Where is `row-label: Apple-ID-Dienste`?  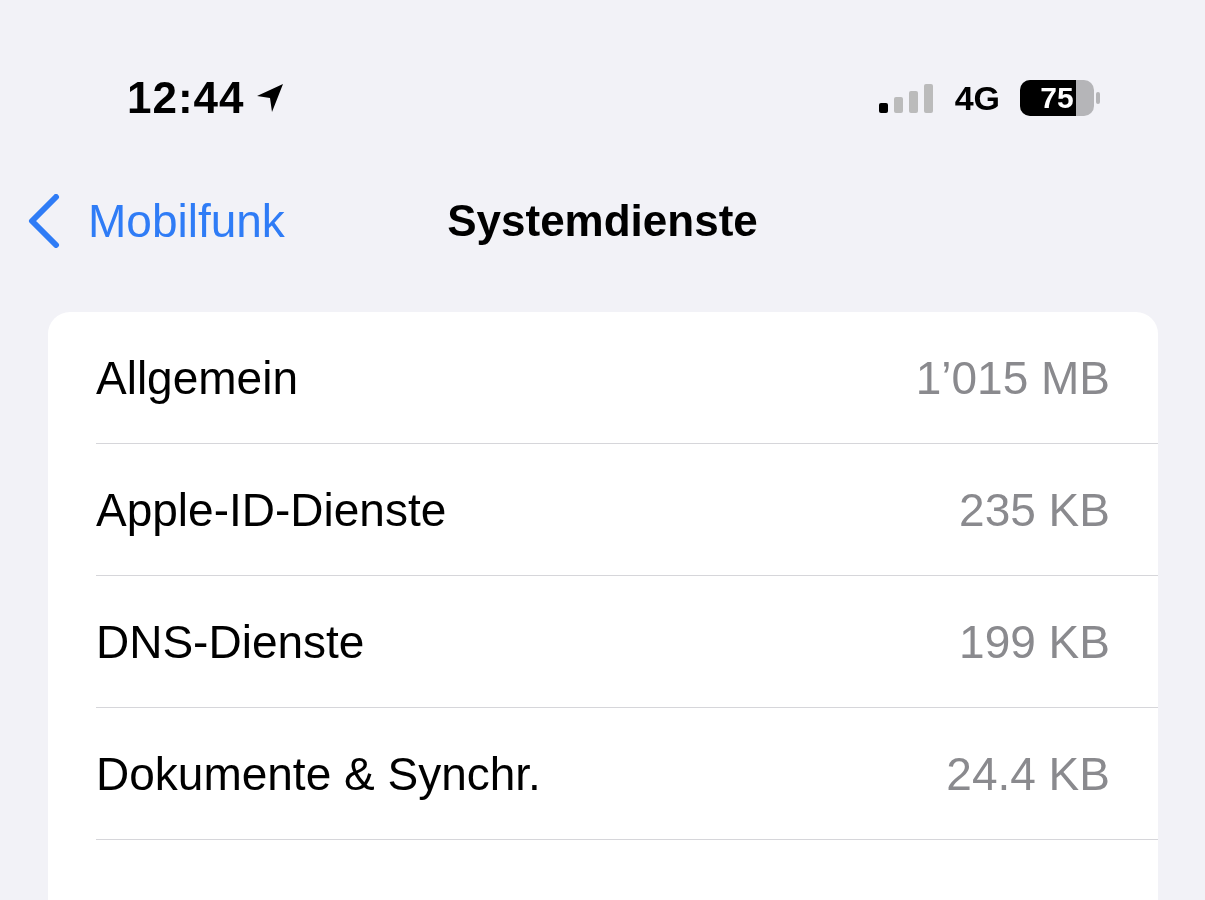 row-label: Apple-ID-Dienste is located at coordinates (271, 509).